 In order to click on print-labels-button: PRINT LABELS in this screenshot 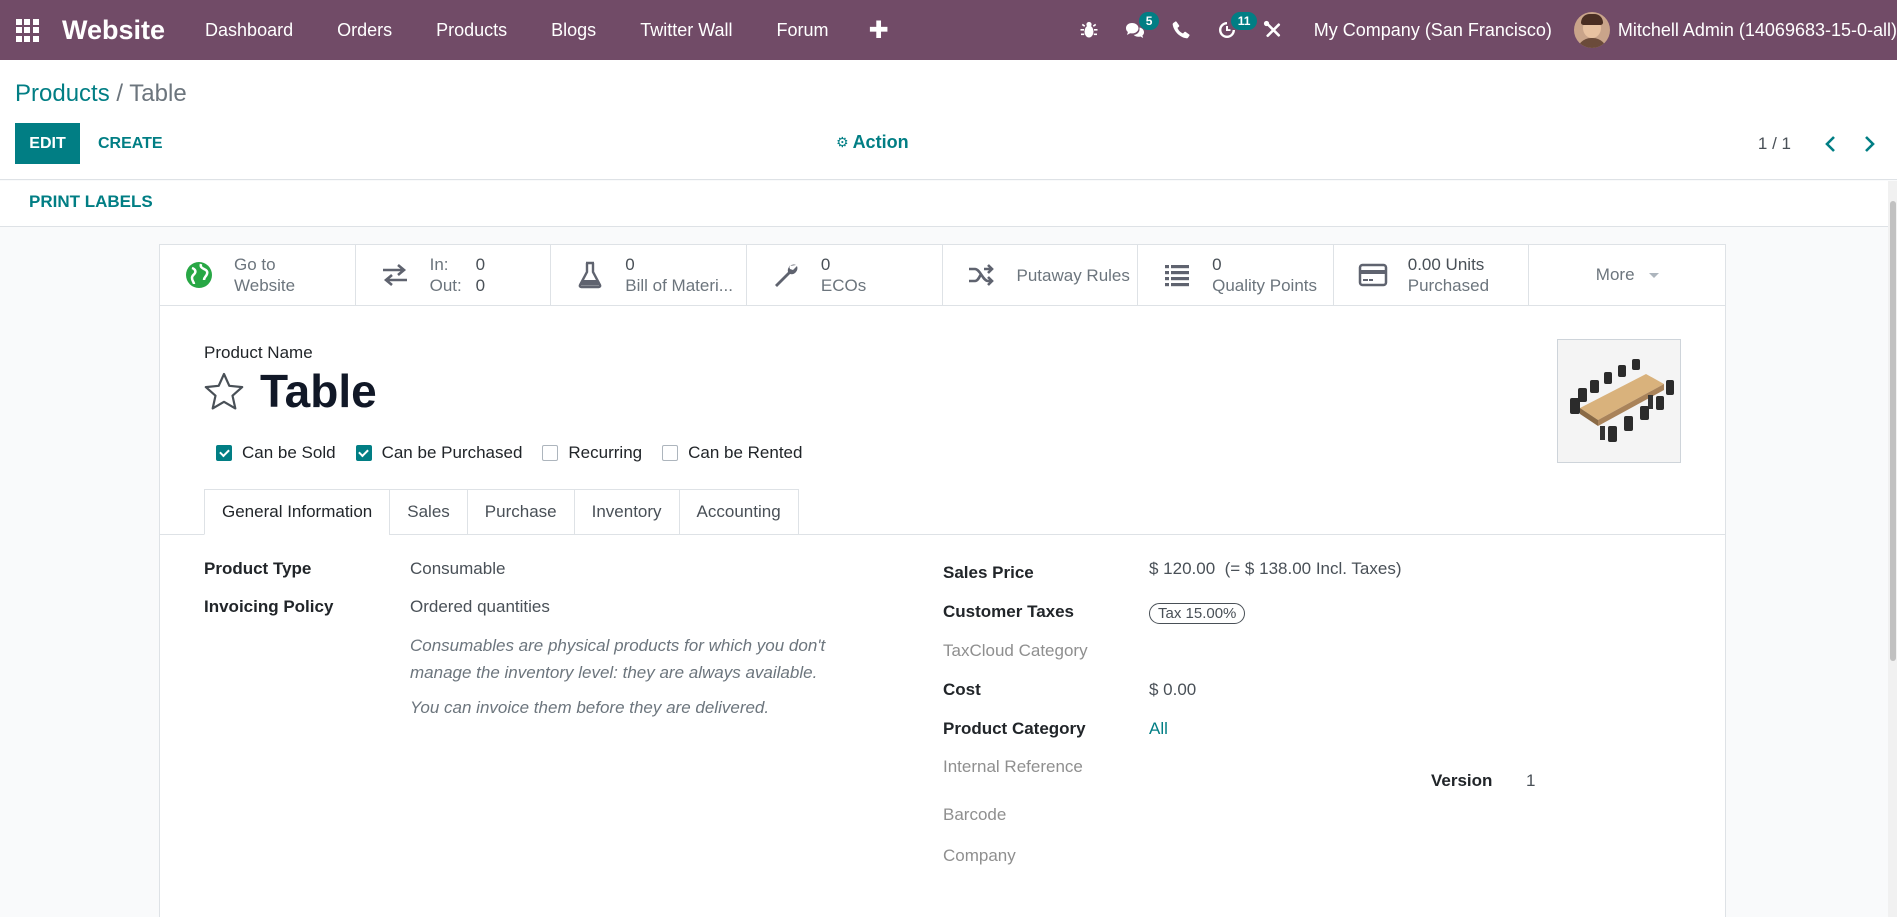, I will do `click(91, 202)`.